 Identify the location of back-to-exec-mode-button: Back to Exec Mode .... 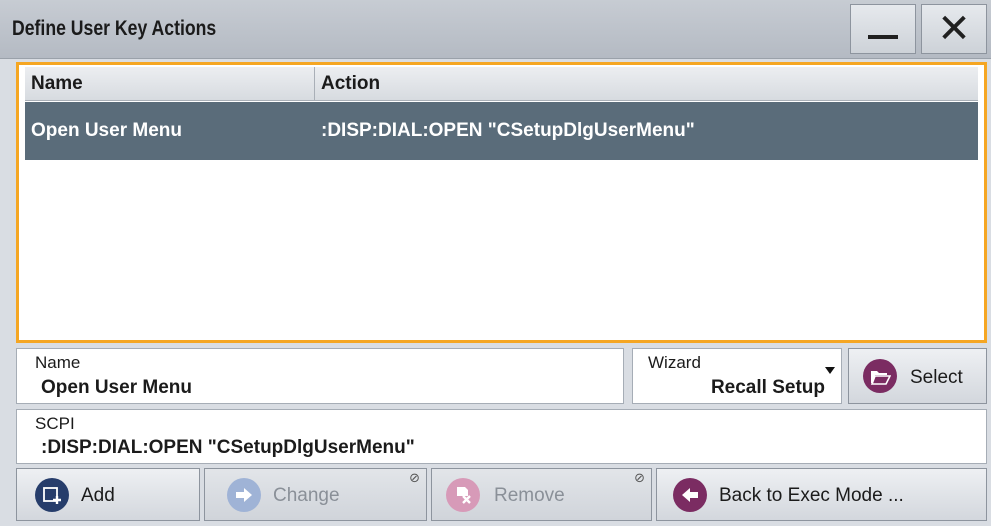
(821, 494).